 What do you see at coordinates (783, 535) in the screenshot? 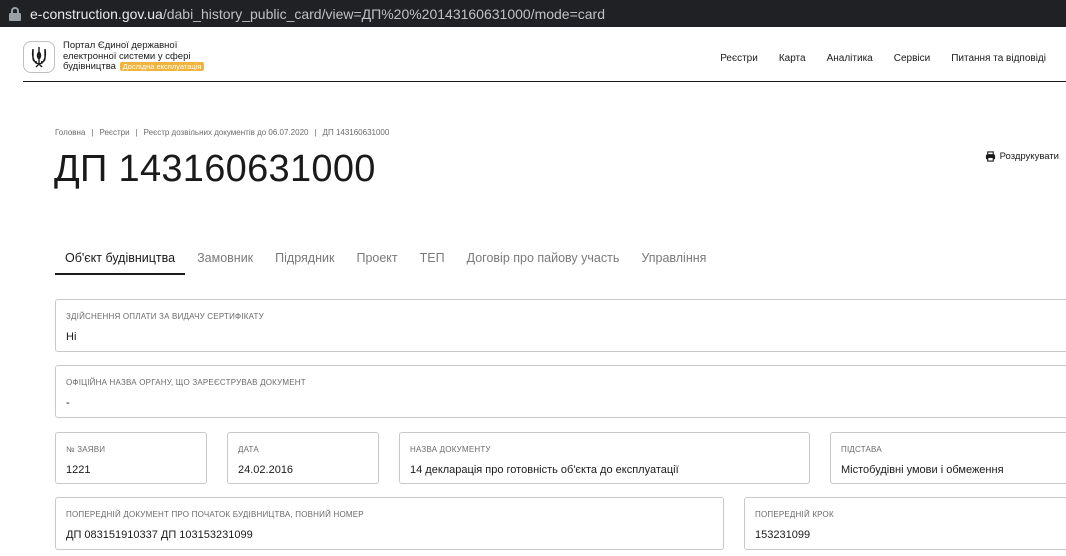
I see `field-value: 153231099` at bounding box center [783, 535].